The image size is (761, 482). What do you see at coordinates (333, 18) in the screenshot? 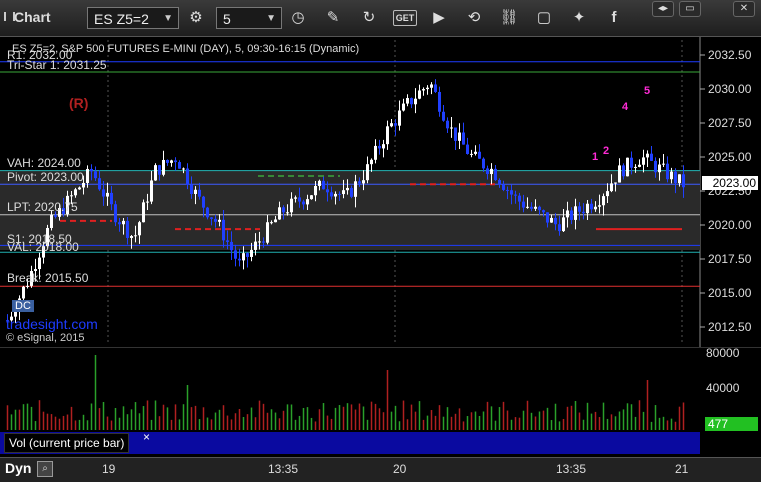
I see `pencil-icon: ✎` at bounding box center [333, 18].